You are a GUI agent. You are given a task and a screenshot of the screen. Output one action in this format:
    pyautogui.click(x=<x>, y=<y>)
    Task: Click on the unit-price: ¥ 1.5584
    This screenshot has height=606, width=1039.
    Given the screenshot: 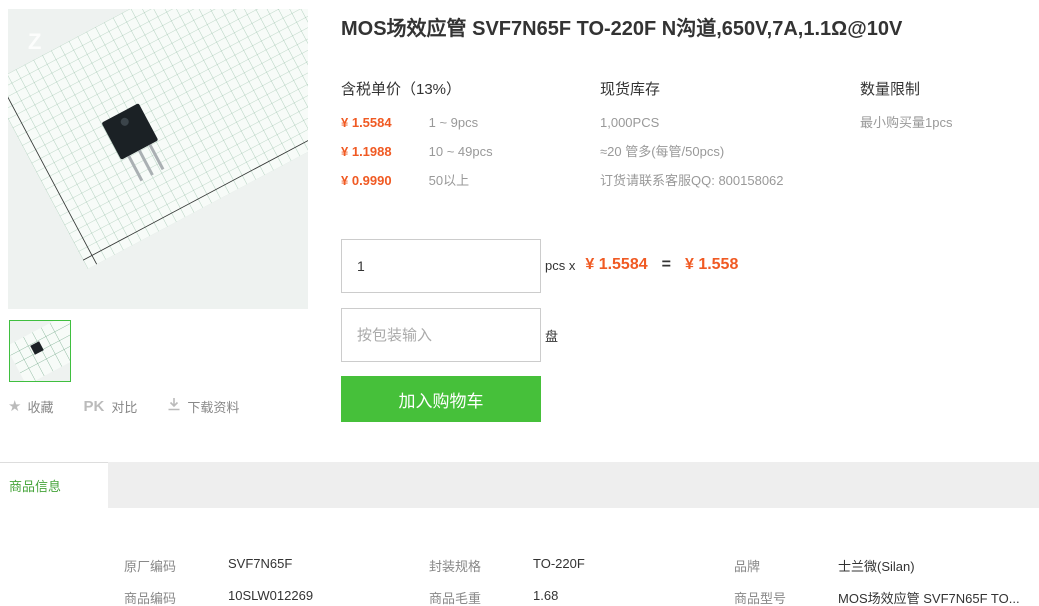 What is the action you would take?
    pyautogui.click(x=616, y=264)
    